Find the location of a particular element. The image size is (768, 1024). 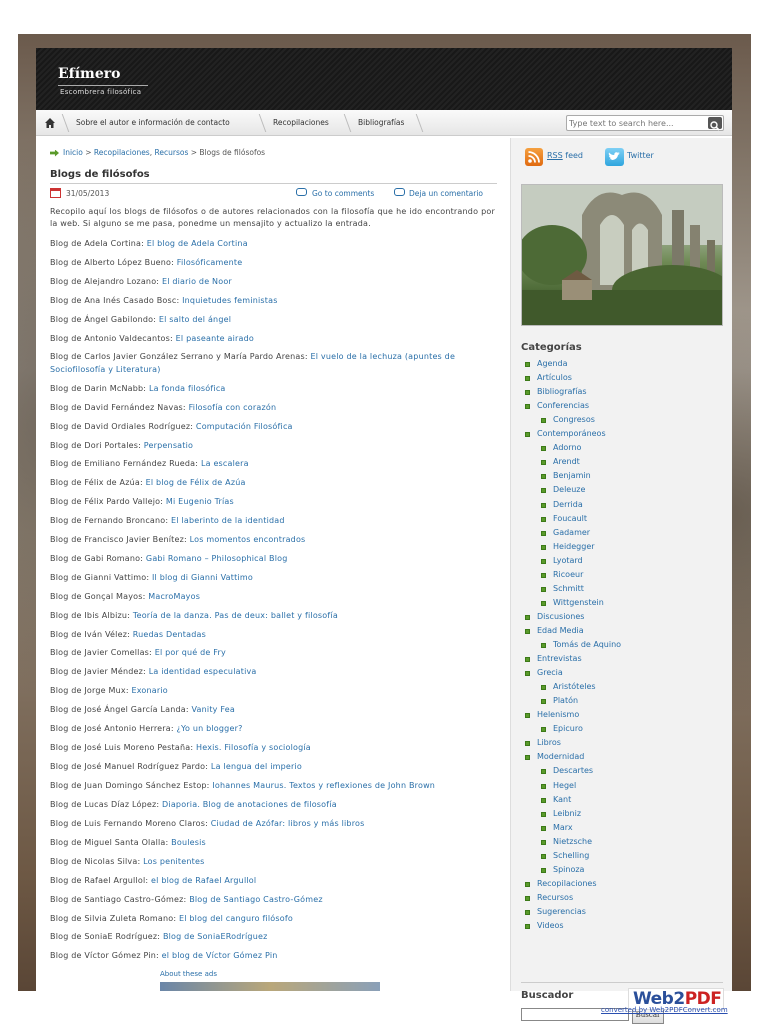

search-button is located at coordinates (715, 124).